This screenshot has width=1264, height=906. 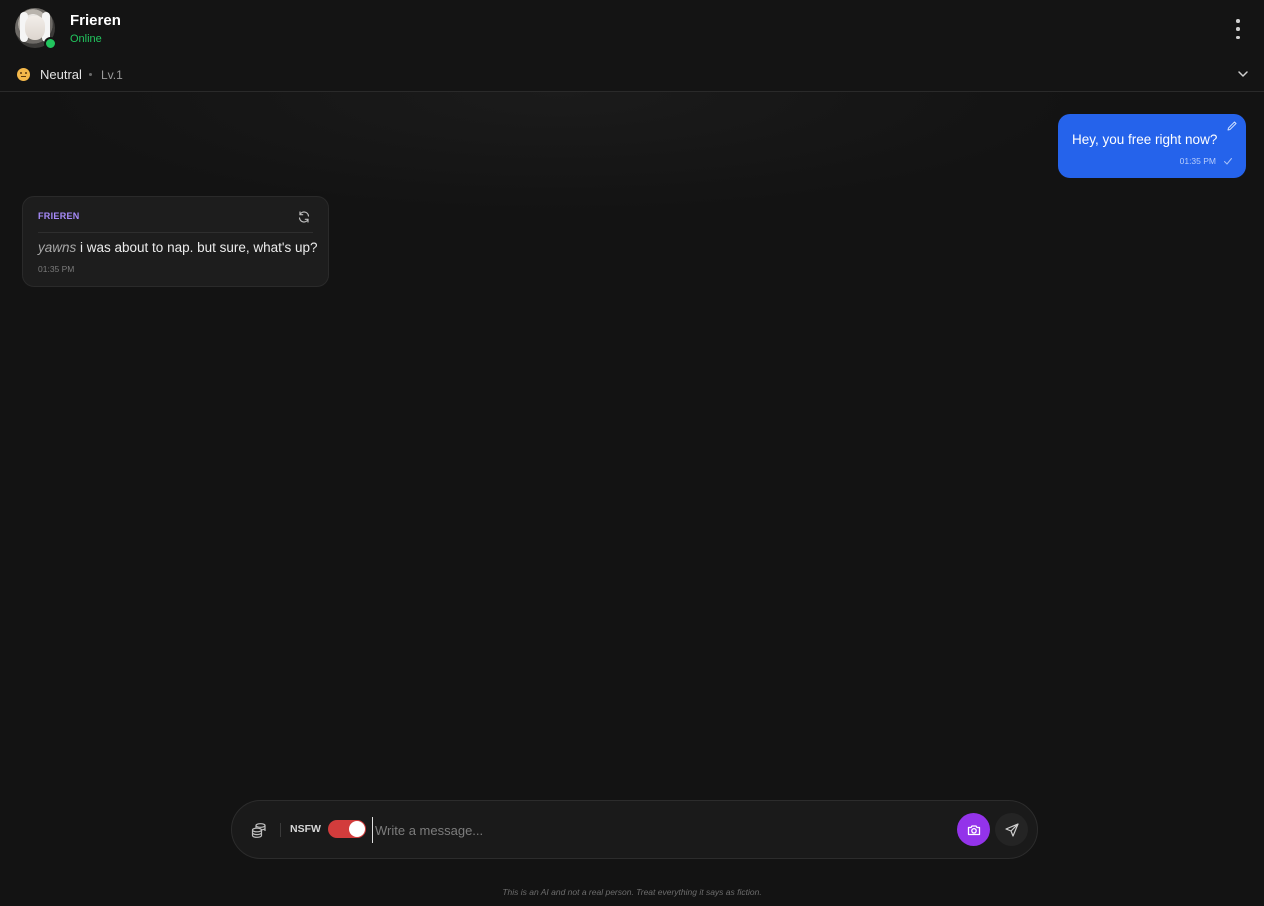 What do you see at coordinates (657, 830) in the screenshot?
I see `message-input` at bounding box center [657, 830].